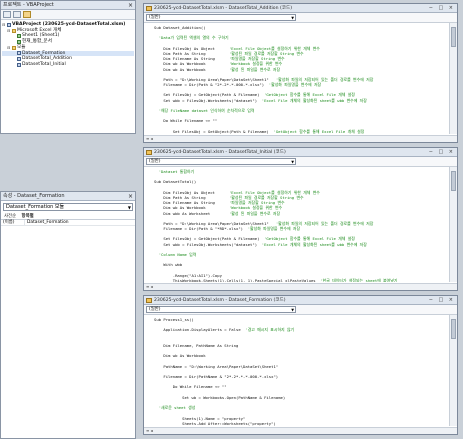 This screenshot has width=463, height=439. What do you see at coordinates (180, 27) in the screenshot?
I see `code-text: Sub Dataset_Addition()` at bounding box center [180, 27].